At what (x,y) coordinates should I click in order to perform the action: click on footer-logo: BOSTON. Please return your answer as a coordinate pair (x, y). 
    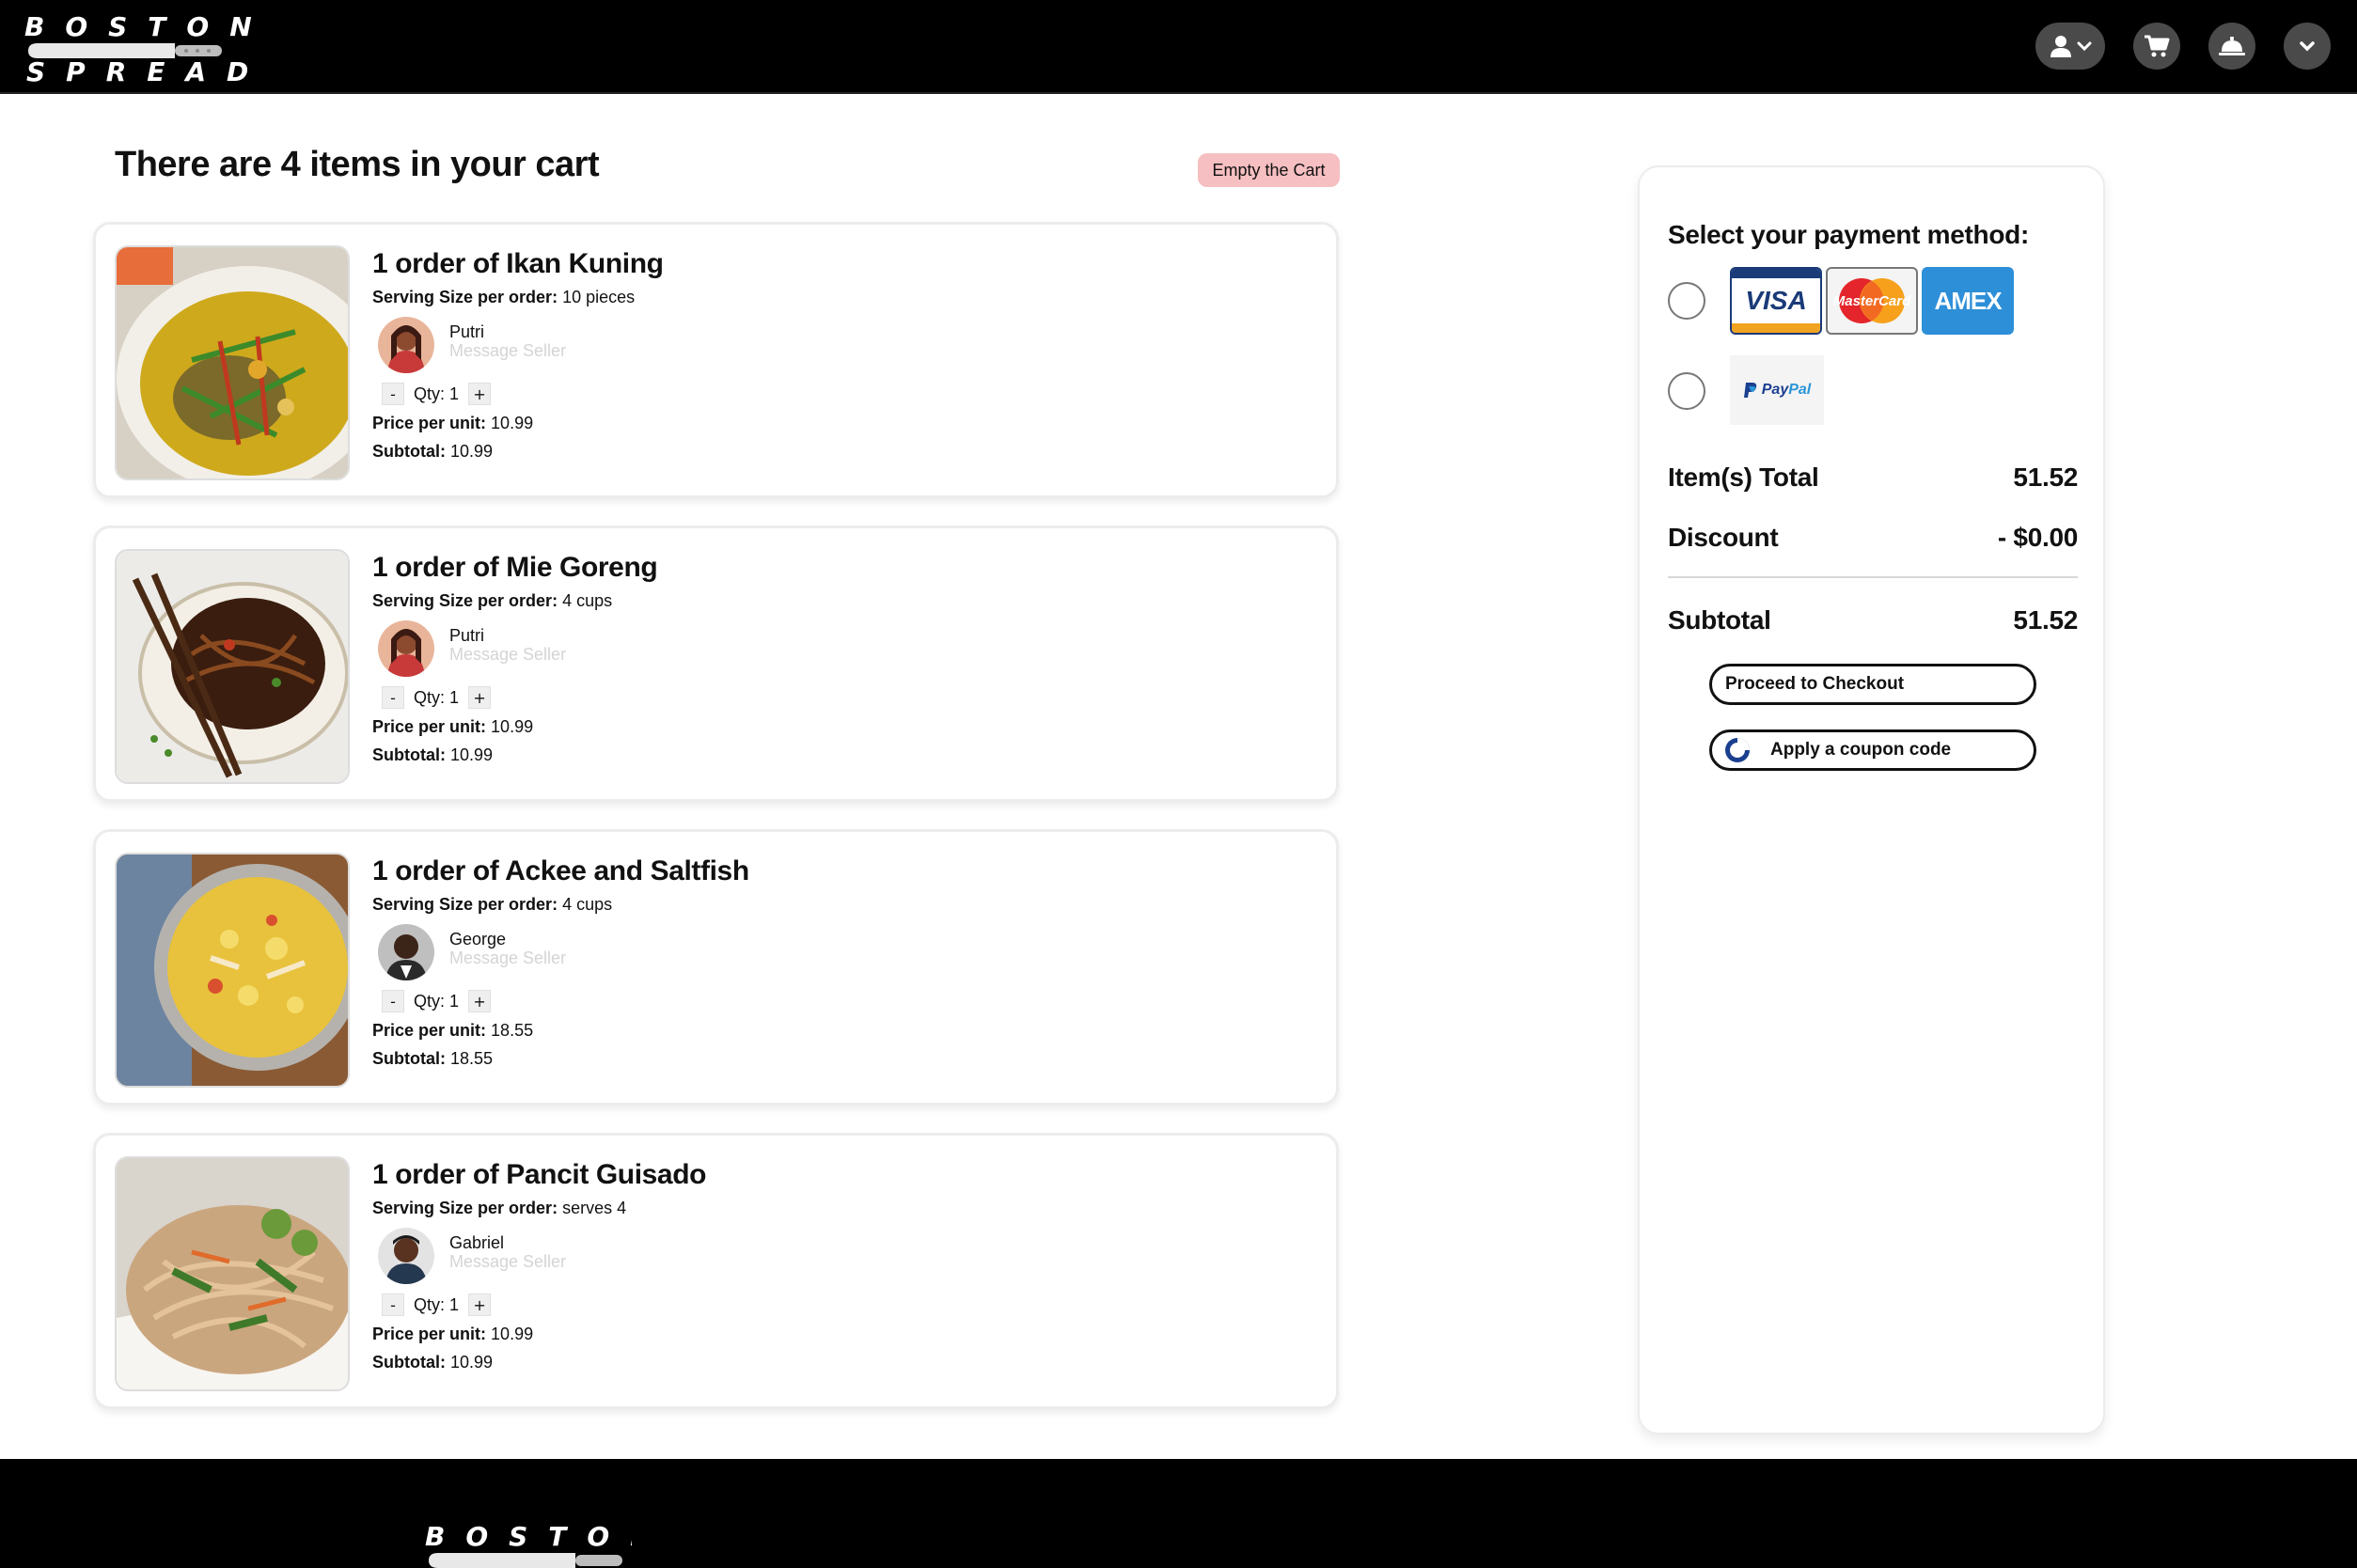
    Looking at the image, I should click on (529, 1545).